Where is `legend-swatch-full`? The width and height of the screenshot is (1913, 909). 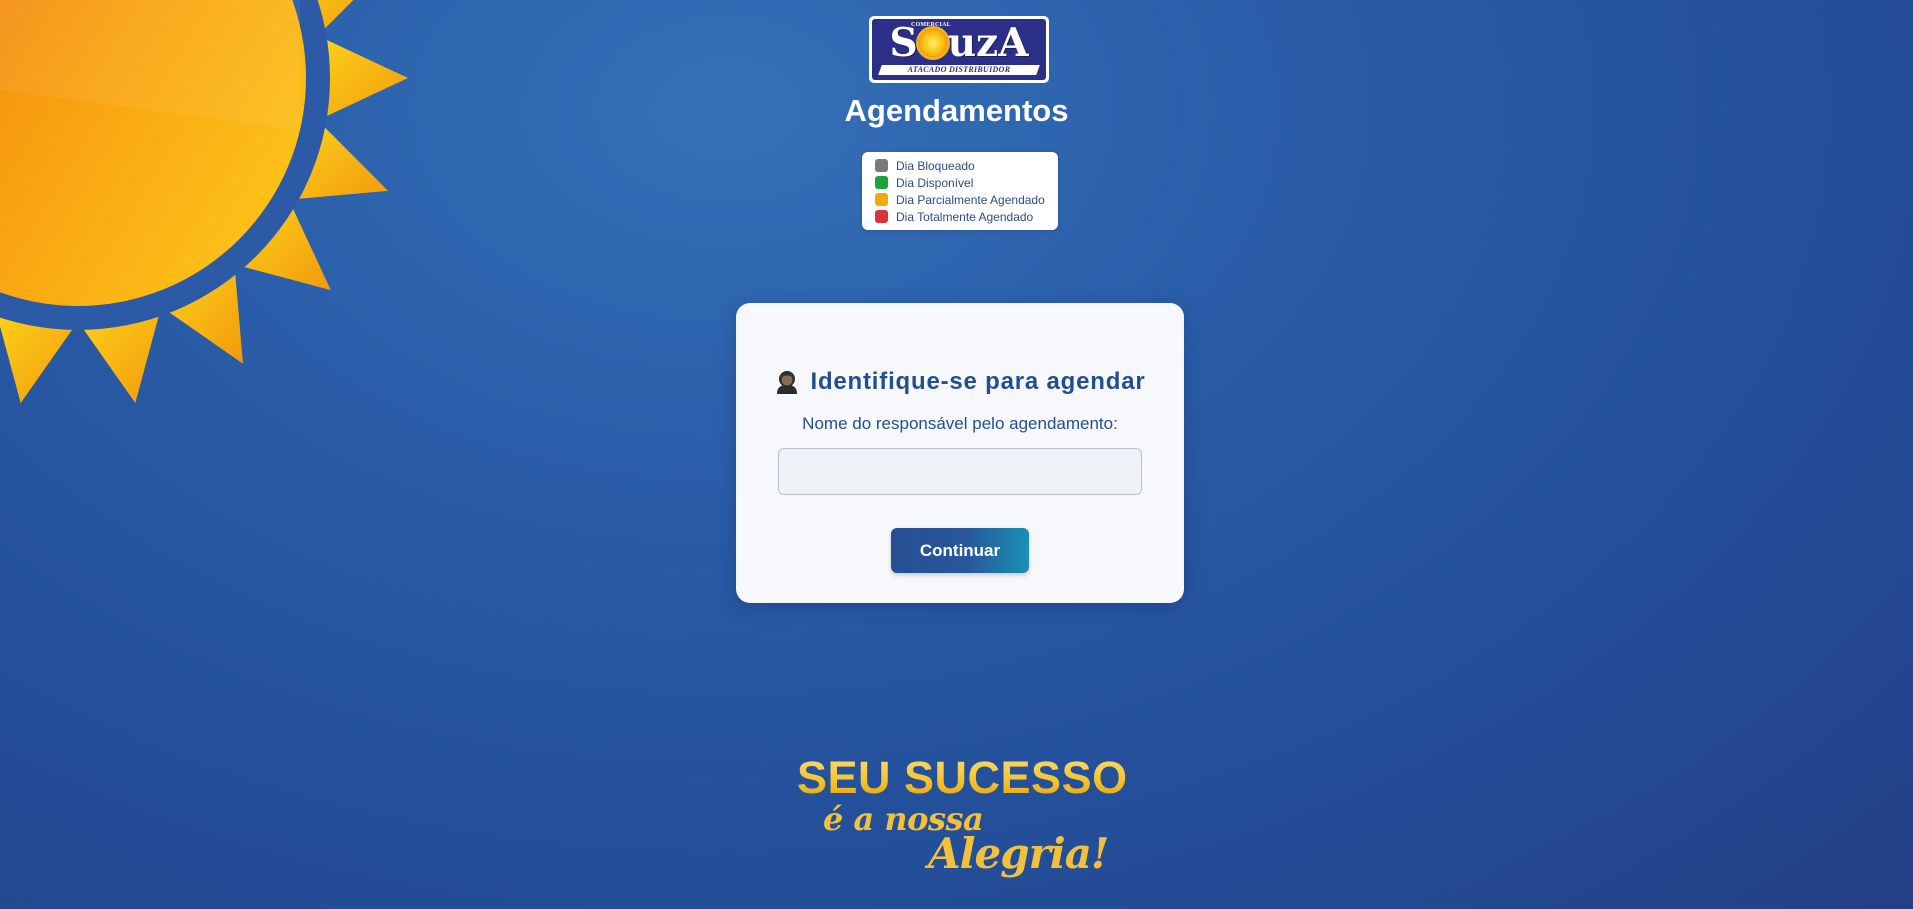 legend-swatch-full is located at coordinates (881, 216).